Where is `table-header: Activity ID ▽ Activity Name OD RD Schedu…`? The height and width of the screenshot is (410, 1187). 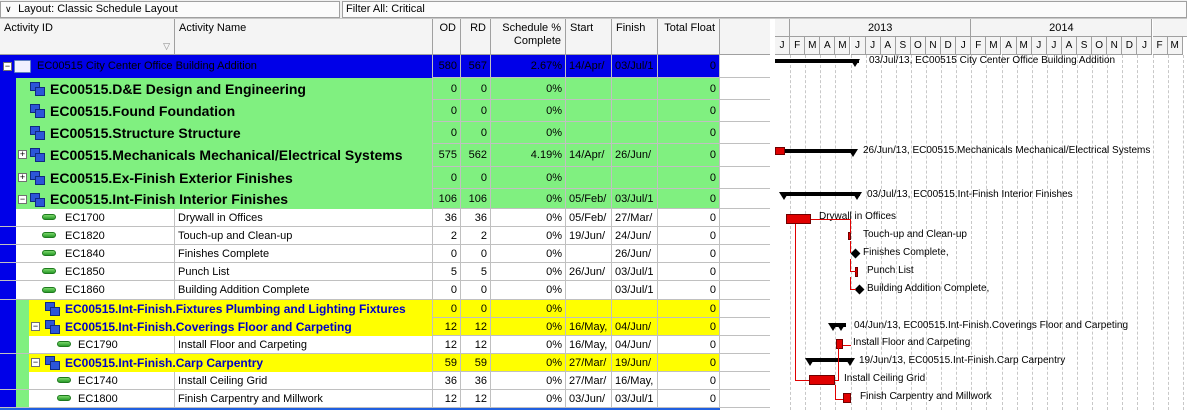 table-header: Activity ID ▽ Activity Name OD RD Schedu… is located at coordinates (385, 37).